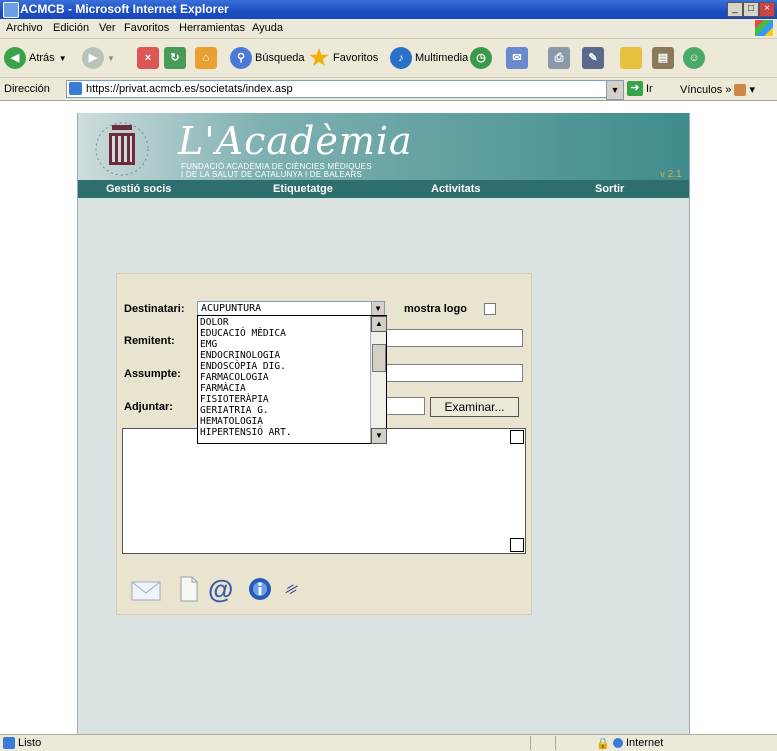  What do you see at coordinates (735, 9) in the screenshot?
I see `minimize-button: _` at bounding box center [735, 9].